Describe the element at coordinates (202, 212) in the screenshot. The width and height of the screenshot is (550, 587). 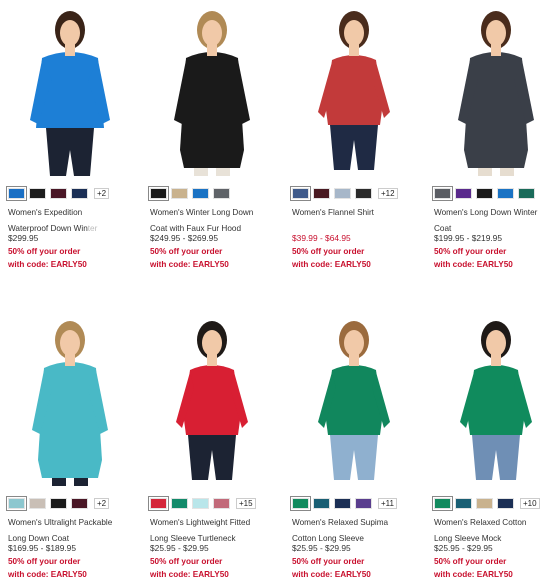
I see `product-name-line1: Women's Winter Long Down` at that location.